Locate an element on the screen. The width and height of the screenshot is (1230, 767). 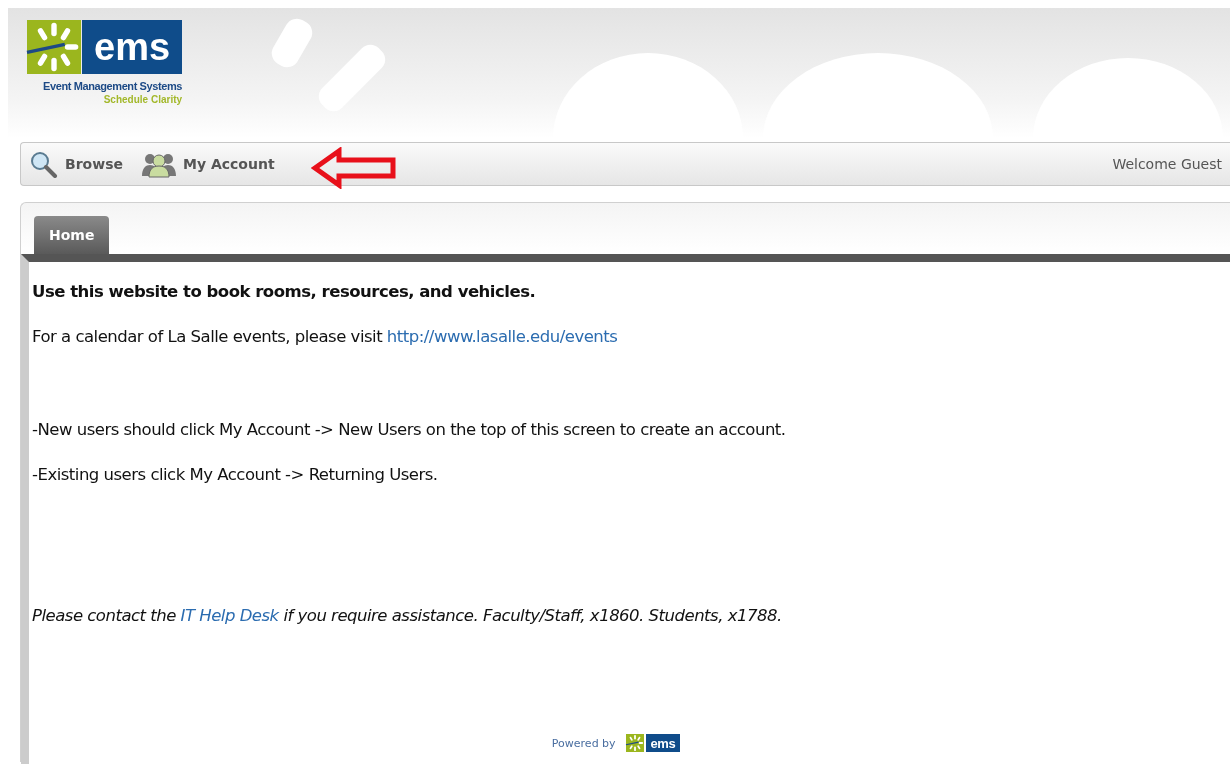
instruction-text: -New users should click My Account -> New Users on the top of this screen to create an account. is located at coordinates (409, 430).